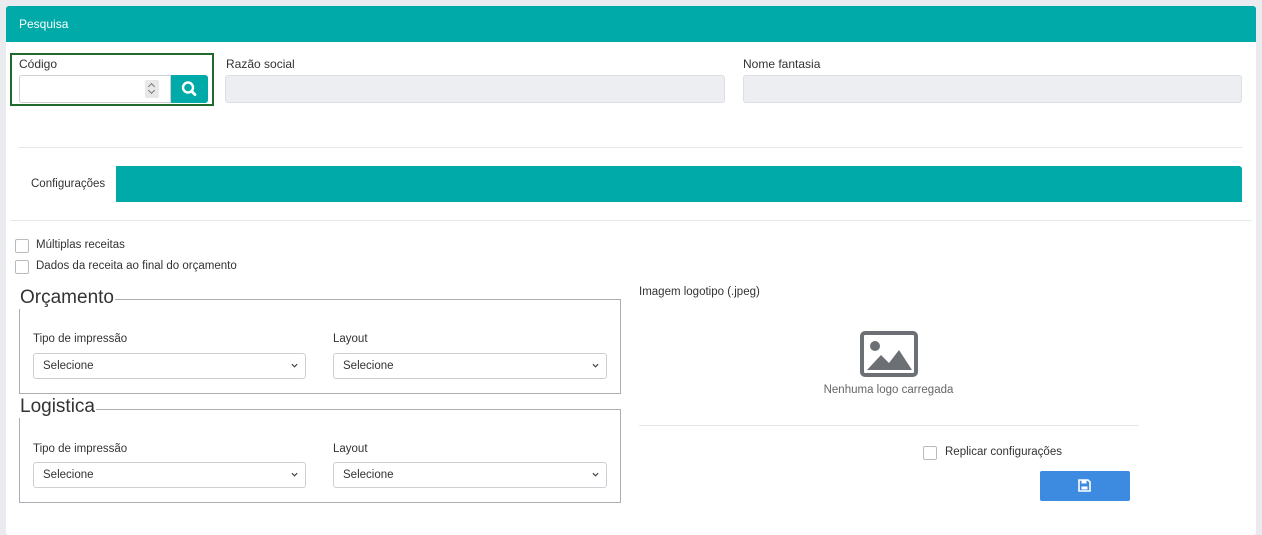 This screenshot has height=535, width=1262. Describe the element at coordinates (80, 449) in the screenshot. I see `logistica-tipo-label: Tipo de impressão` at that location.